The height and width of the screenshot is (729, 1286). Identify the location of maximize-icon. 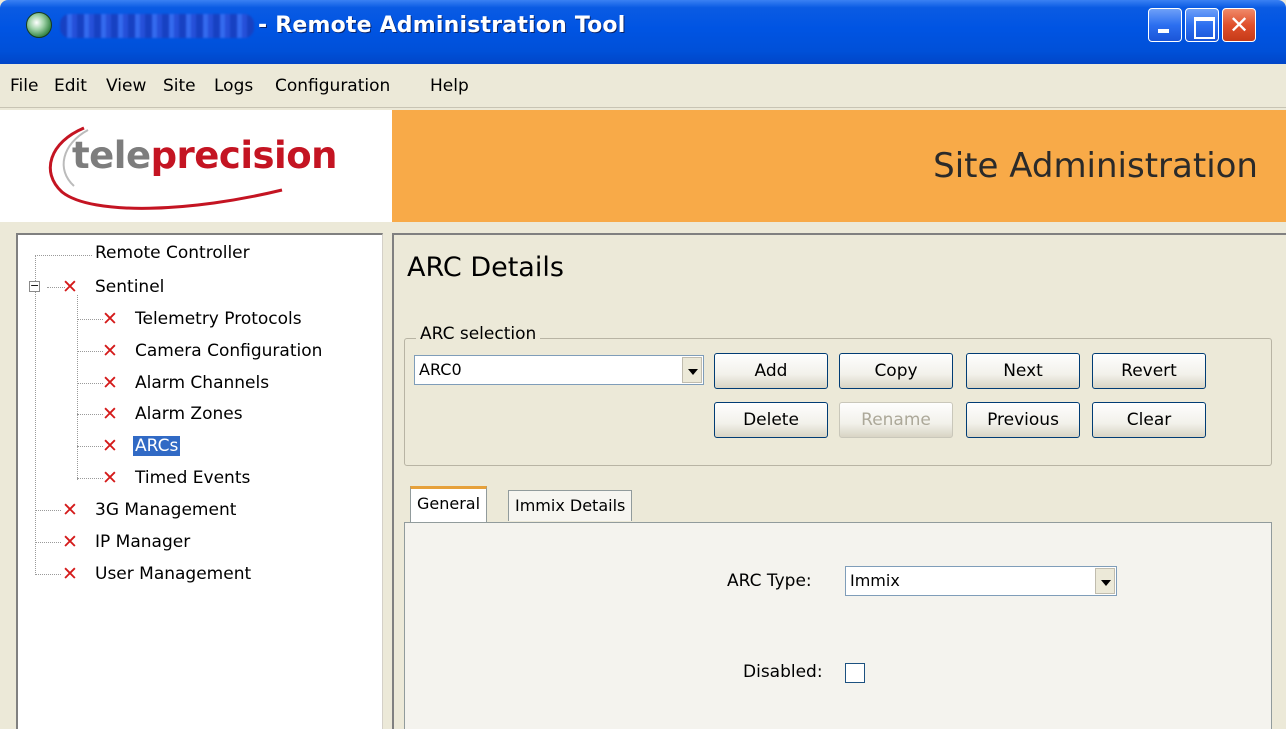
(1202, 25).